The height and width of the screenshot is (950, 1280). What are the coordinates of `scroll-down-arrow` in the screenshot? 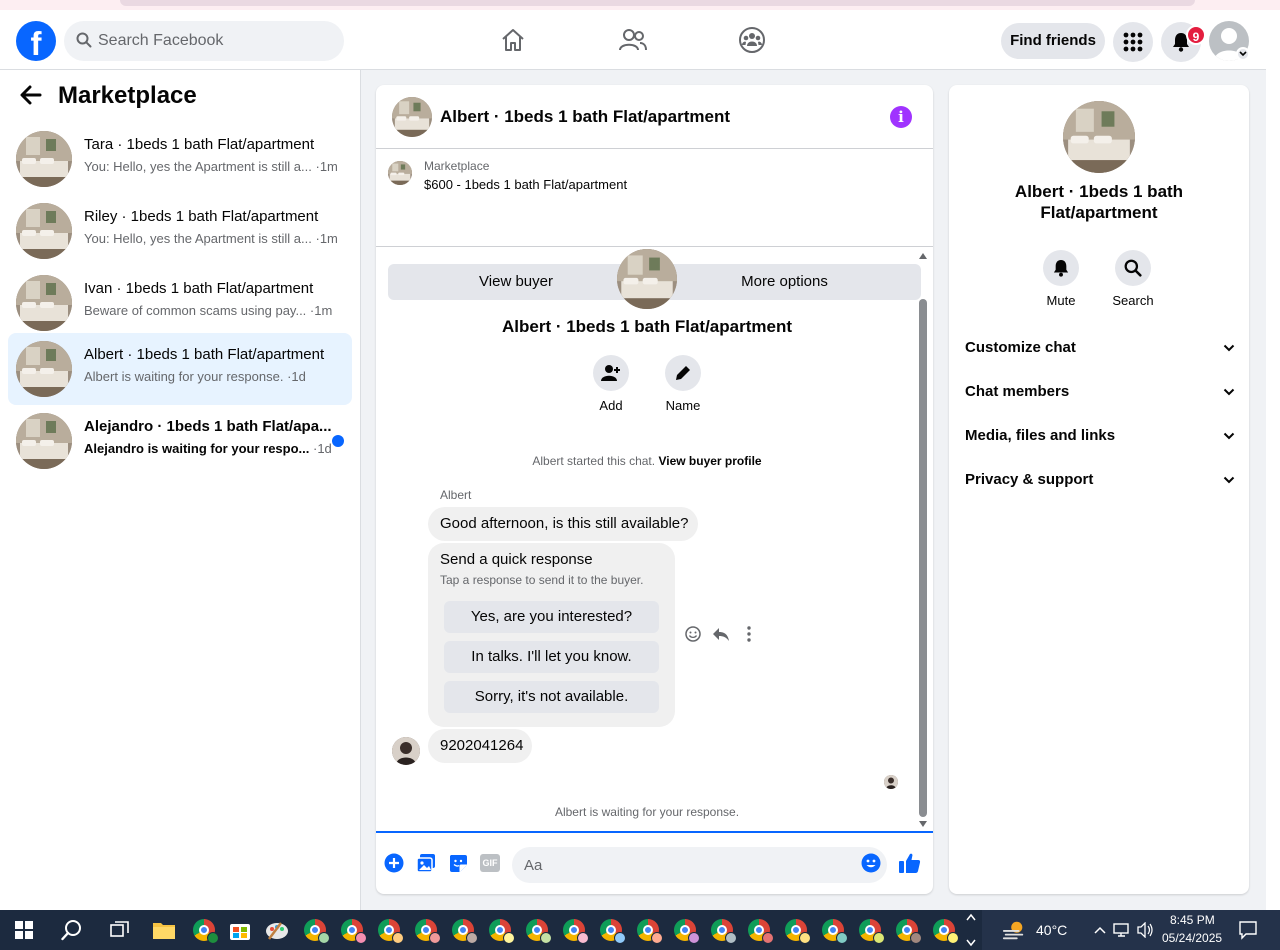 It's located at (923, 824).